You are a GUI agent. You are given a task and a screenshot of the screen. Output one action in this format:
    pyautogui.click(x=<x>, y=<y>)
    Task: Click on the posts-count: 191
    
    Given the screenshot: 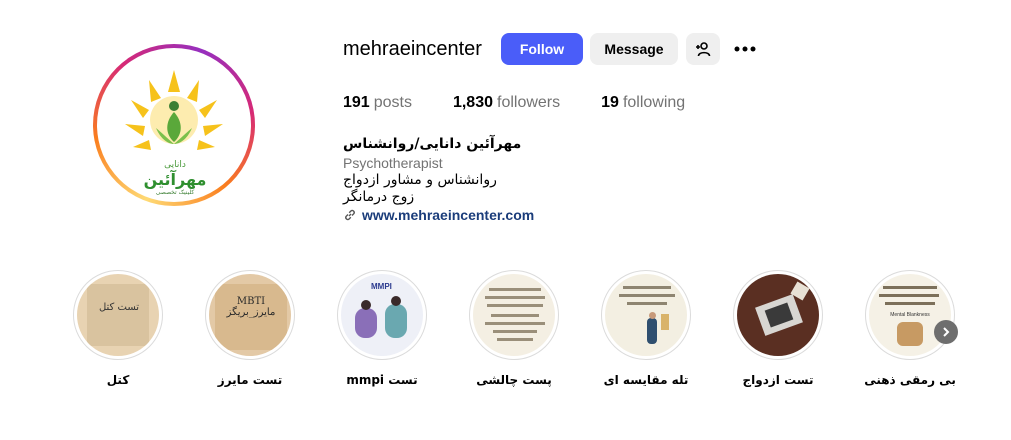 What is the action you would take?
    pyautogui.click(x=356, y=102)
    